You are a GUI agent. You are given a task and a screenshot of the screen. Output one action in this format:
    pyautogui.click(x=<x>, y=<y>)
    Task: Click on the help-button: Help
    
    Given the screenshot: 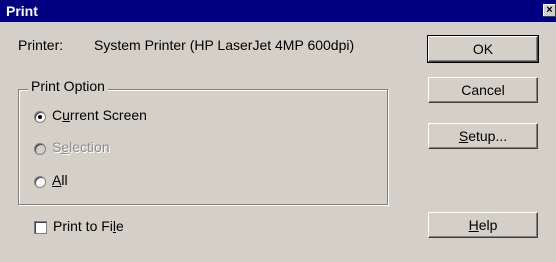 What is the action you would take?
    pyautogui.click(x=483, y=225)
    